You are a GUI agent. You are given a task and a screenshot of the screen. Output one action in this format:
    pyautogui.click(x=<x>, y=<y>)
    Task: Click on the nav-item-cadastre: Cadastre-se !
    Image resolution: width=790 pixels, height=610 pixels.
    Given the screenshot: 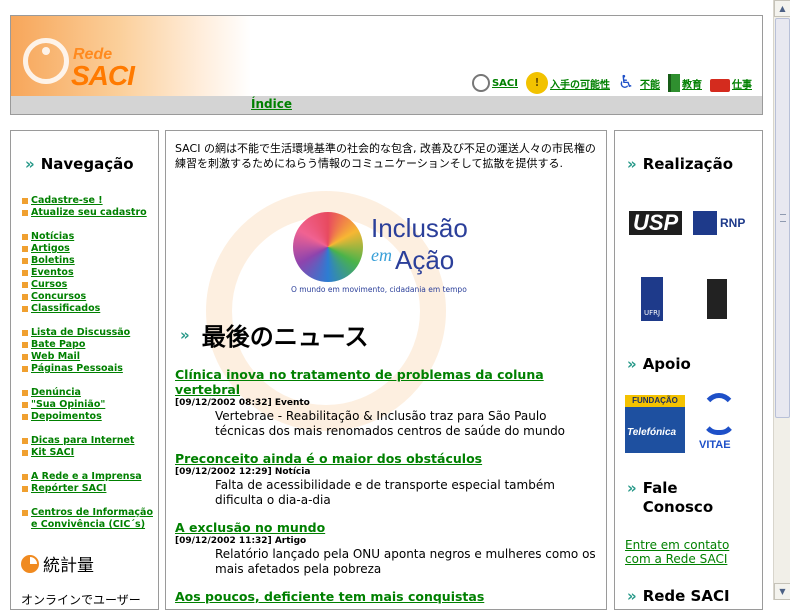 What is the action you would take?
    pyautogui.click(x=89, y=201)
    